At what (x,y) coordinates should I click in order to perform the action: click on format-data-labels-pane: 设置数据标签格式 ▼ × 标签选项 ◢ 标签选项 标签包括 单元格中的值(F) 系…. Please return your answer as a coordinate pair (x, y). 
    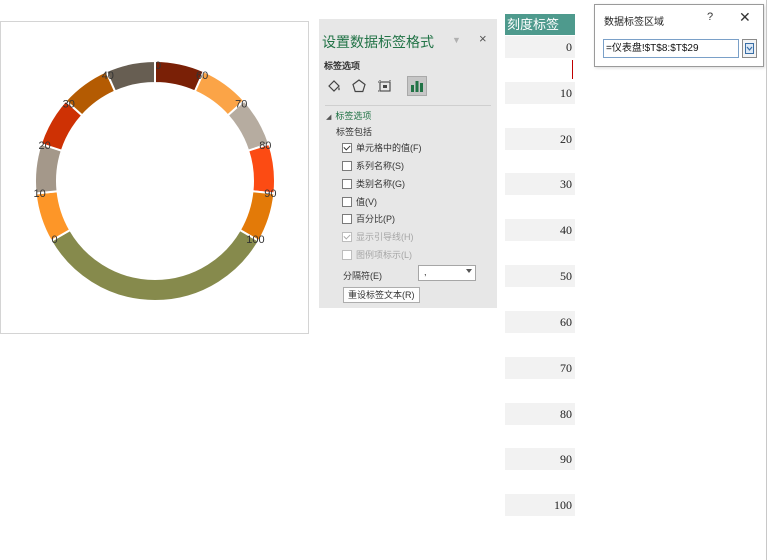
    Looking at the image, I should click on (408, 163).